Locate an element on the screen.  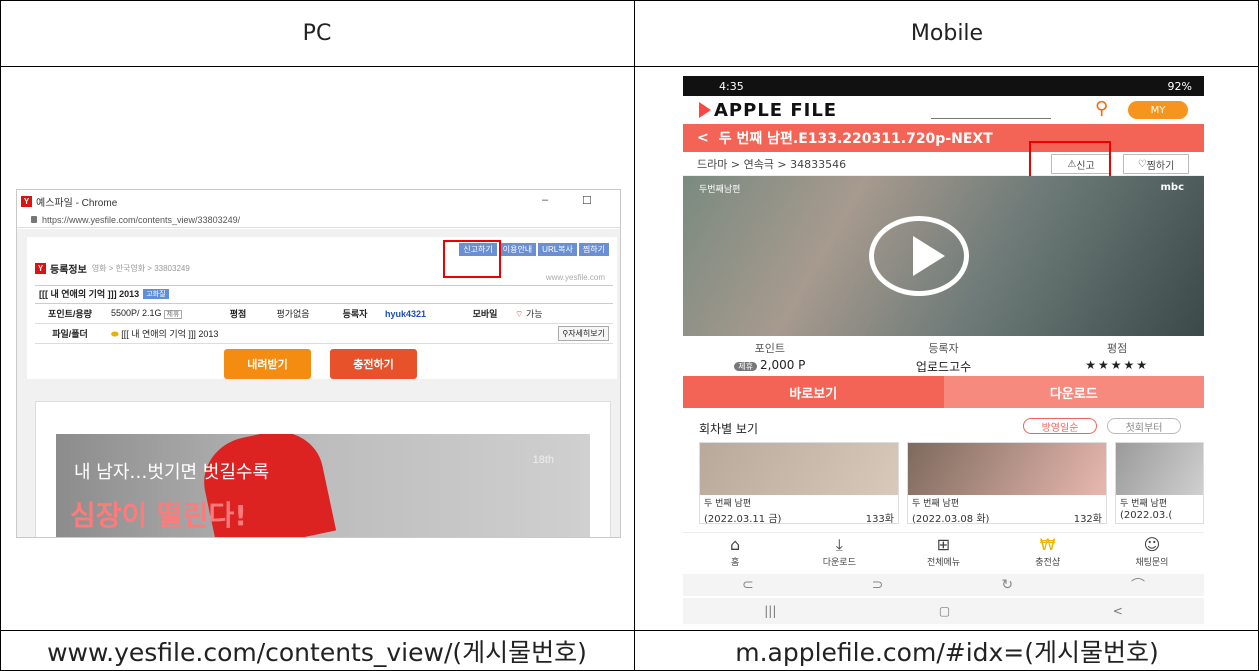
favorite-button: 찜하기 is located at coordinates (593, 249).